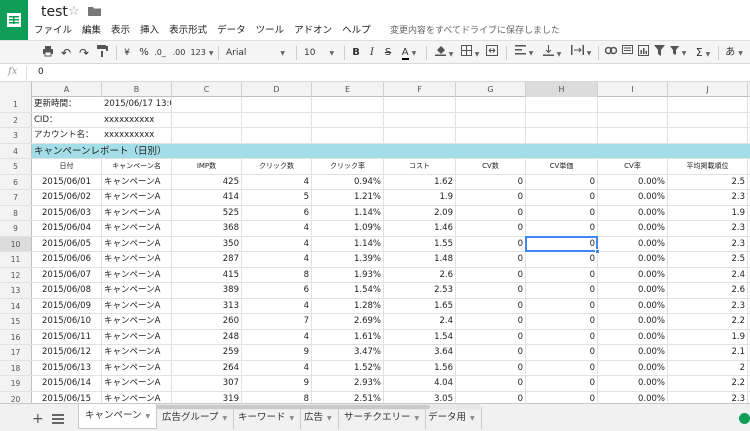  I want to click on data-cell: 1.39%, so click(348, 259).